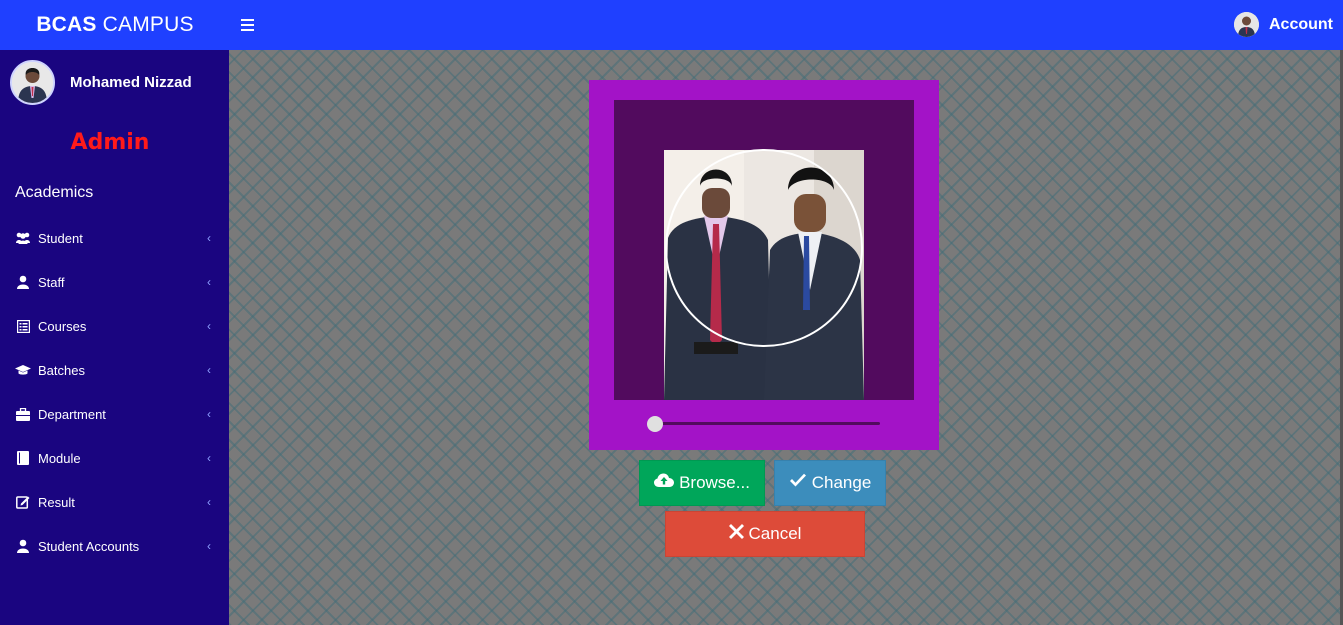  What do you see at coordinates (23, 370) in the screenshot?
I see `graduation-cap-icon` at bounding box center [23, 370].